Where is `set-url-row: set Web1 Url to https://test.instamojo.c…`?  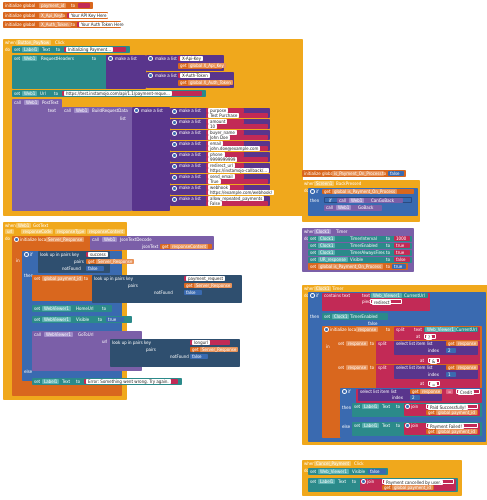 set-url-row: set Web1 Url to https://test.instamojo.c… is located at coordinates (109, 93).